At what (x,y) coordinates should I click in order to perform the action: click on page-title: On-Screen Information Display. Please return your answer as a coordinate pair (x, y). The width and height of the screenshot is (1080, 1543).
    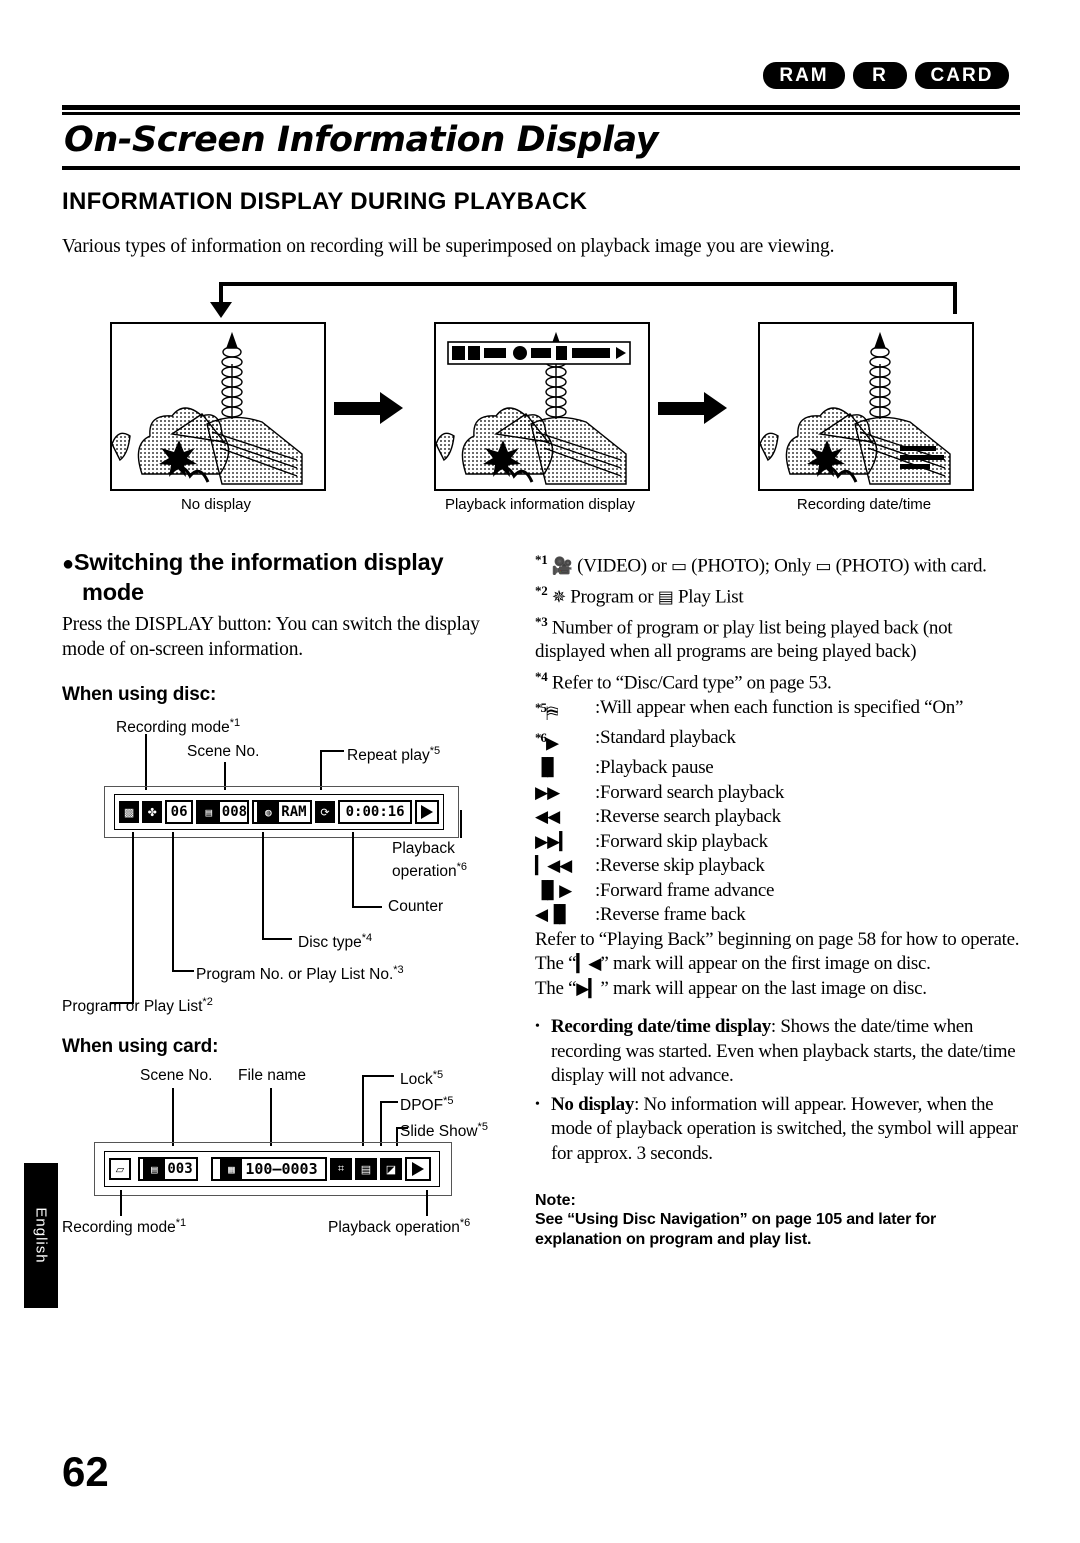
    Looking at the image, I should click on (361, 140).